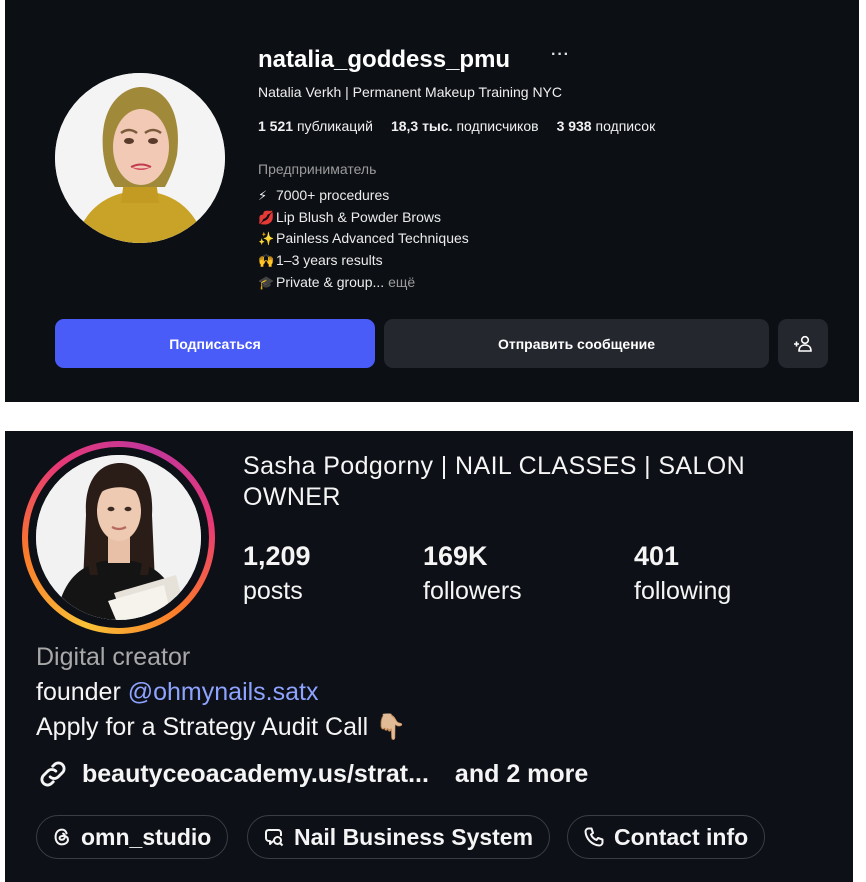  What do you see at coordinates (521, 774) in the screenshot?
I see `bio-link-more: and 2 more` at bounding box center [521, 774].